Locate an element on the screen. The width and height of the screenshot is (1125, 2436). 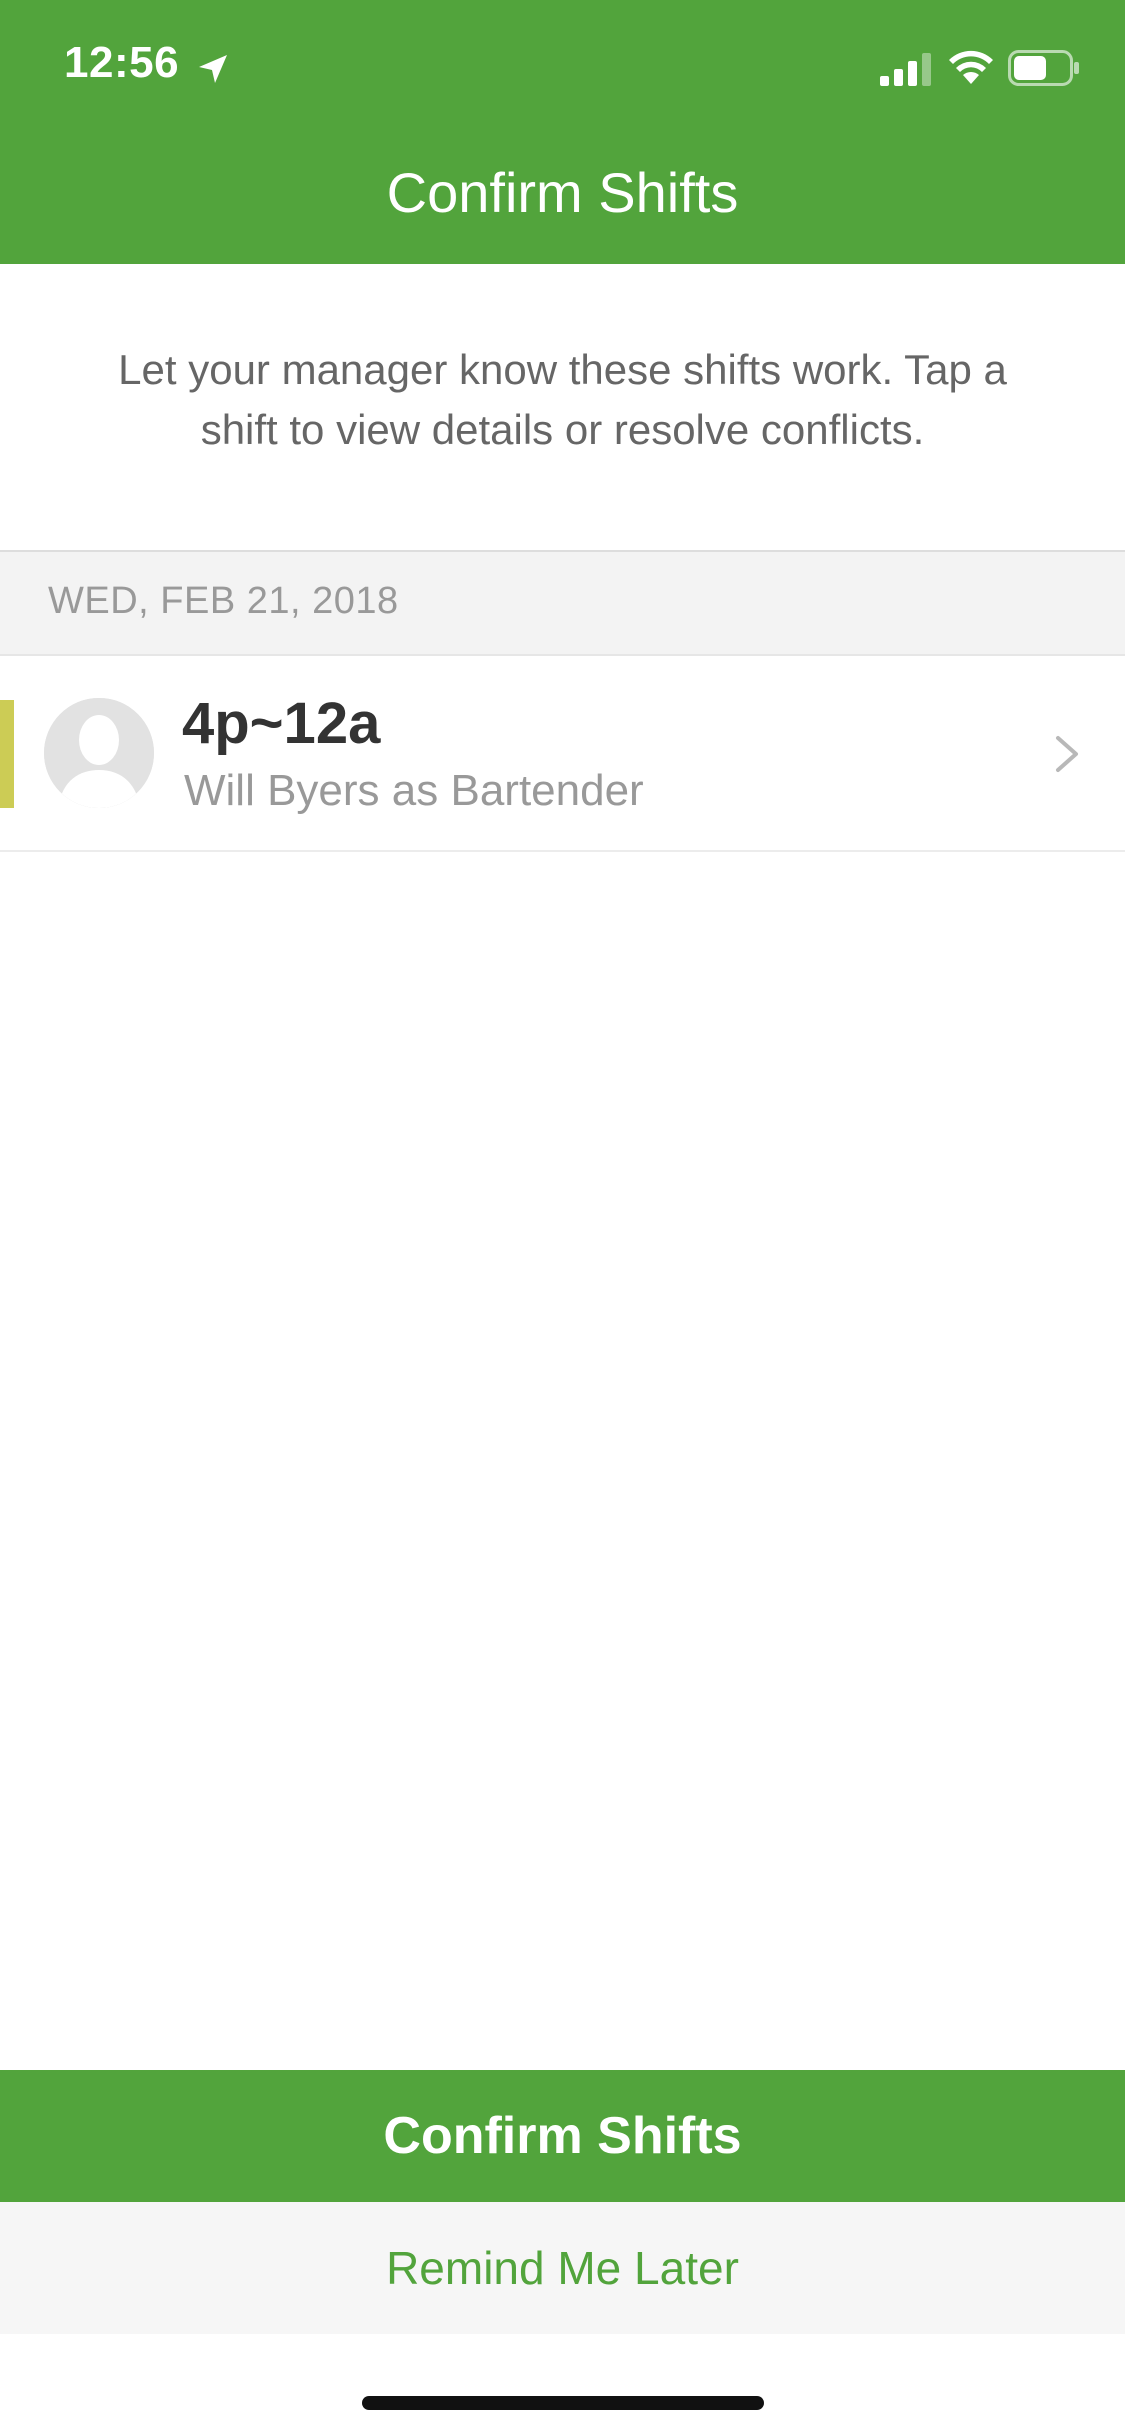
shift-status-stripe is located at coordinates (7, 754).